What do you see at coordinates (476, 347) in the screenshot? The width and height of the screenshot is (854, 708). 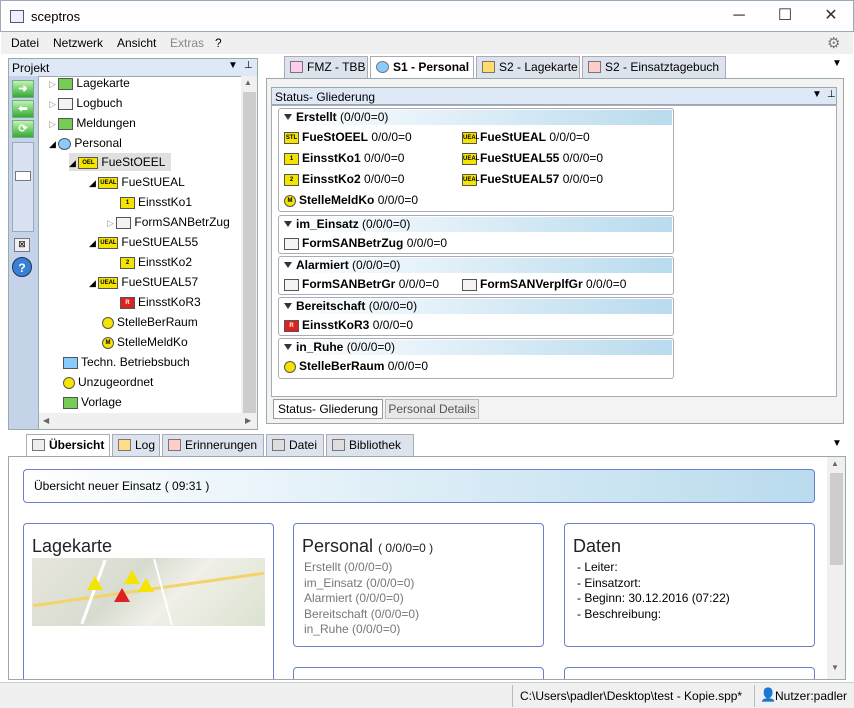 I see `group-header: in_Ruhe (0/0/0=0)` at bounding box center [476, 347].